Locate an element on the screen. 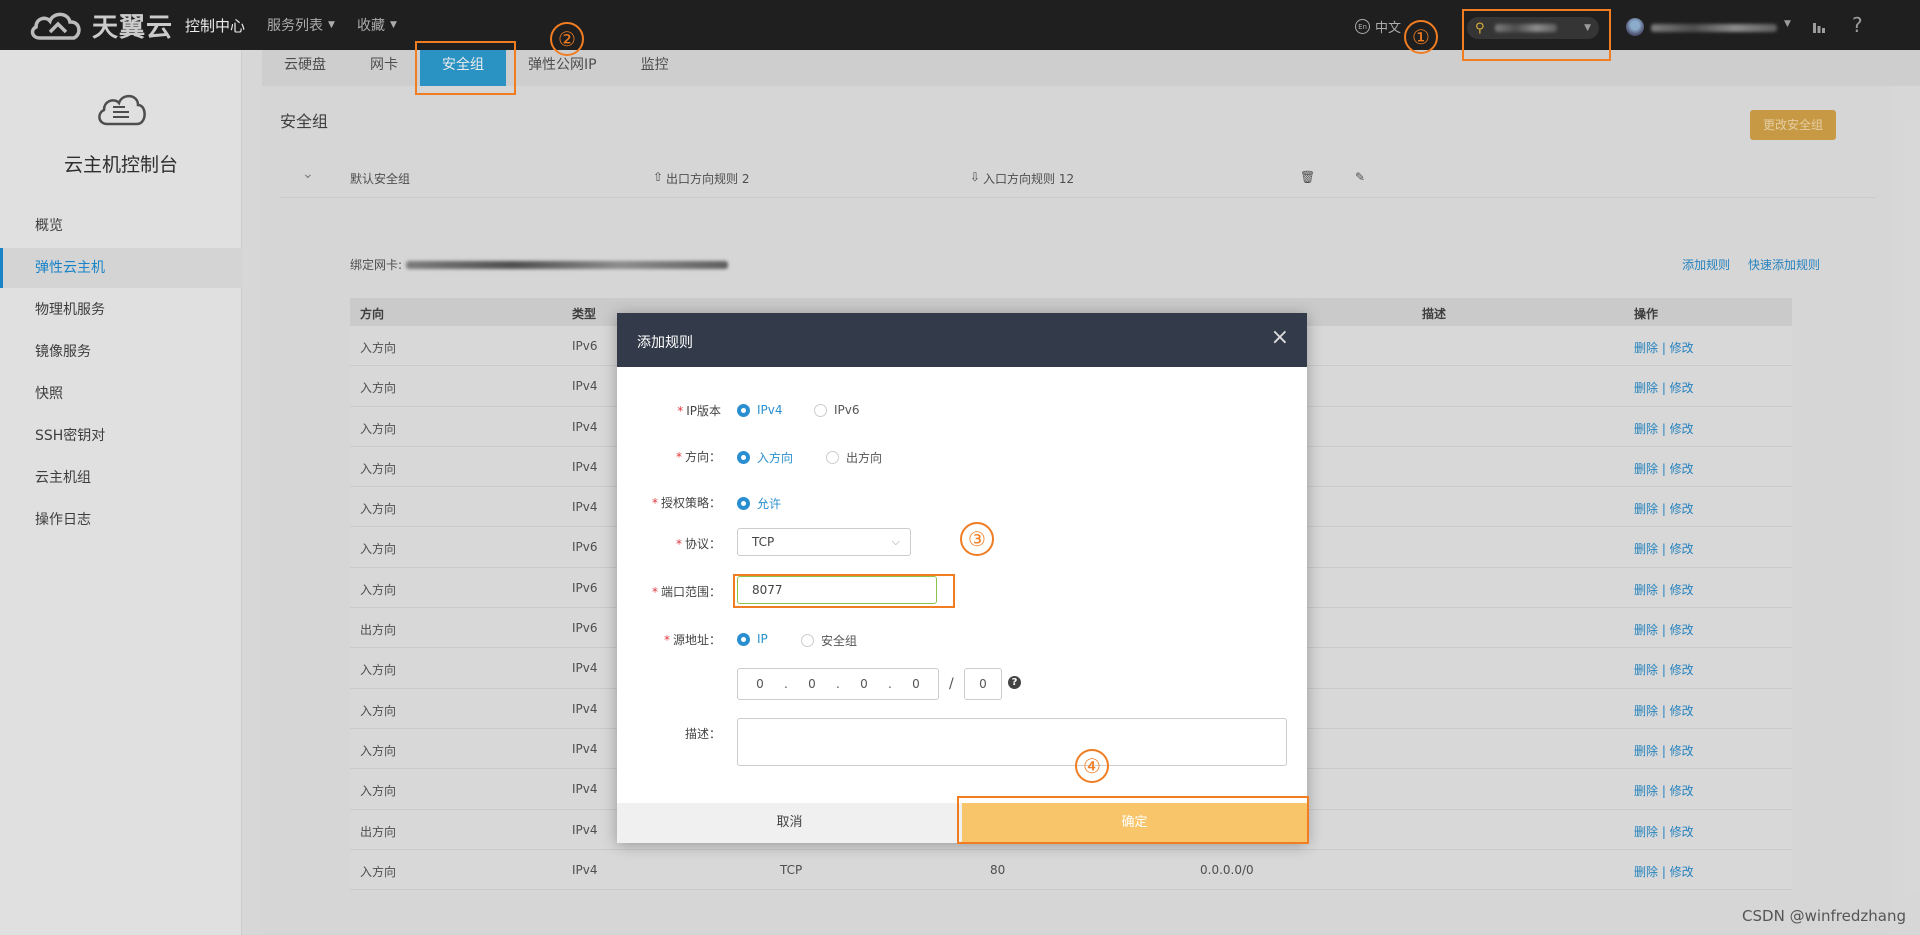 The image size is (1920, 935). ip-address-row: 0 . 0 . 0 . 0 / 0 ? is located at coordinates (962, 684).